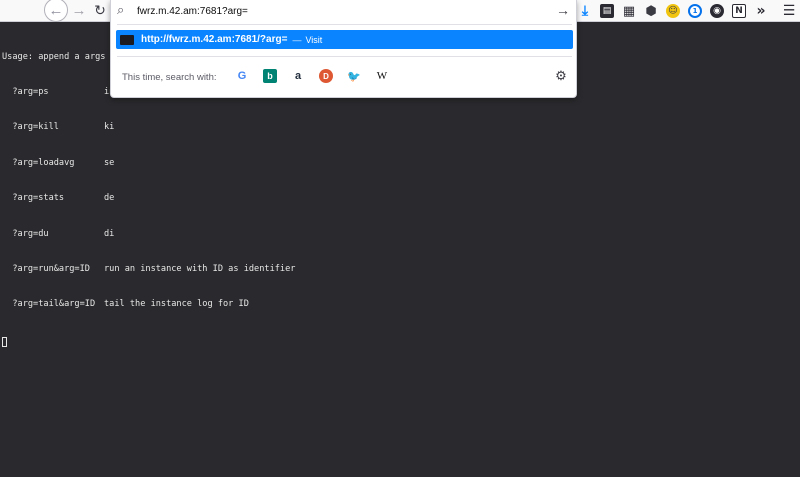 This screenshot has width=800, height=477. Describe the element at coordinates (127, 39) in the screenshot. I see `page-favicon-icon` at that location.